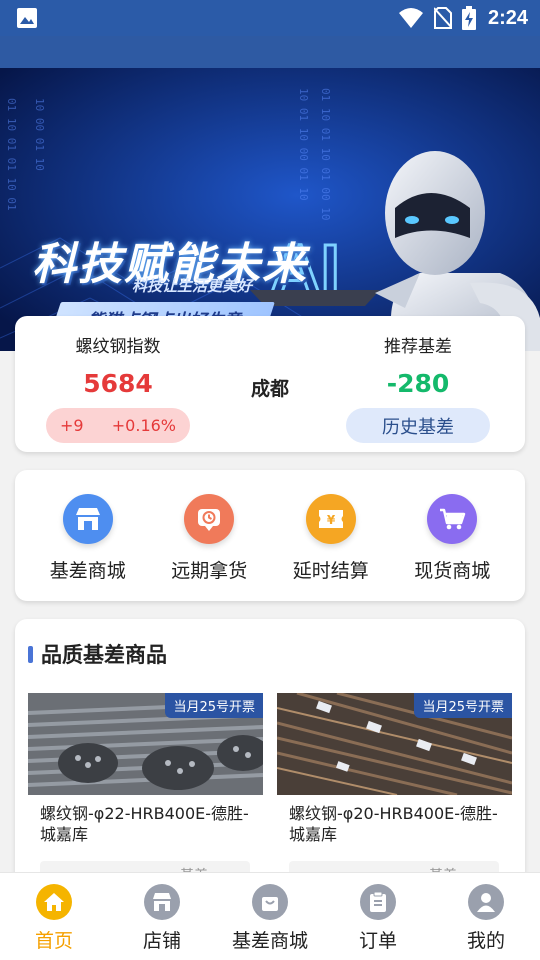  What do you see at coordinates (87, 571) in the screenshot?
I see `menu-label: 基差商城` at bounding box center [87, 571].